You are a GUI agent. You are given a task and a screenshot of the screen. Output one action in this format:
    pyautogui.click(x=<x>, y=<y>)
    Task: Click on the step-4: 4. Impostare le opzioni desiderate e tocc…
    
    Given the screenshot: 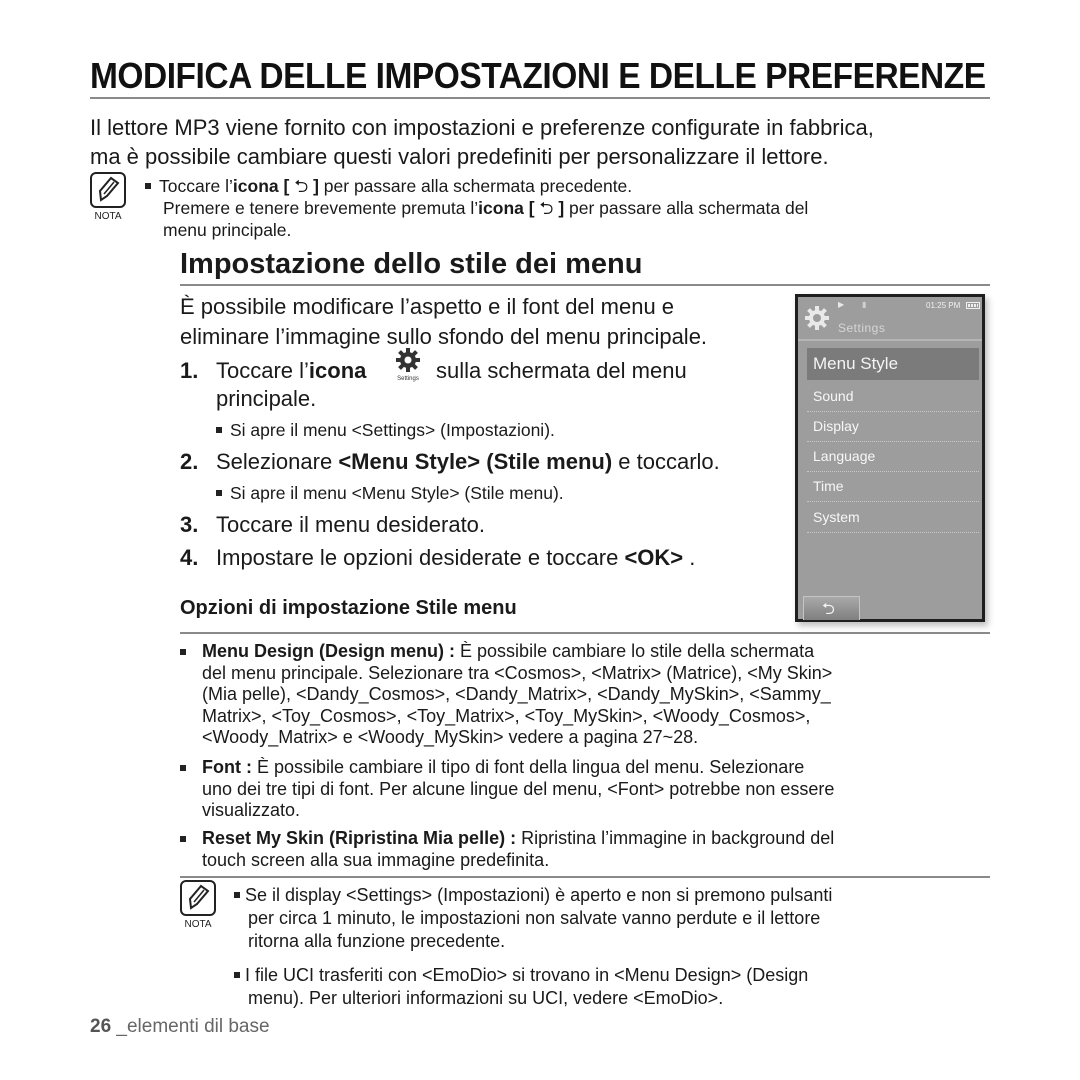 What is the action you would take?
    pyautogui.click(x=438, y=557)
    